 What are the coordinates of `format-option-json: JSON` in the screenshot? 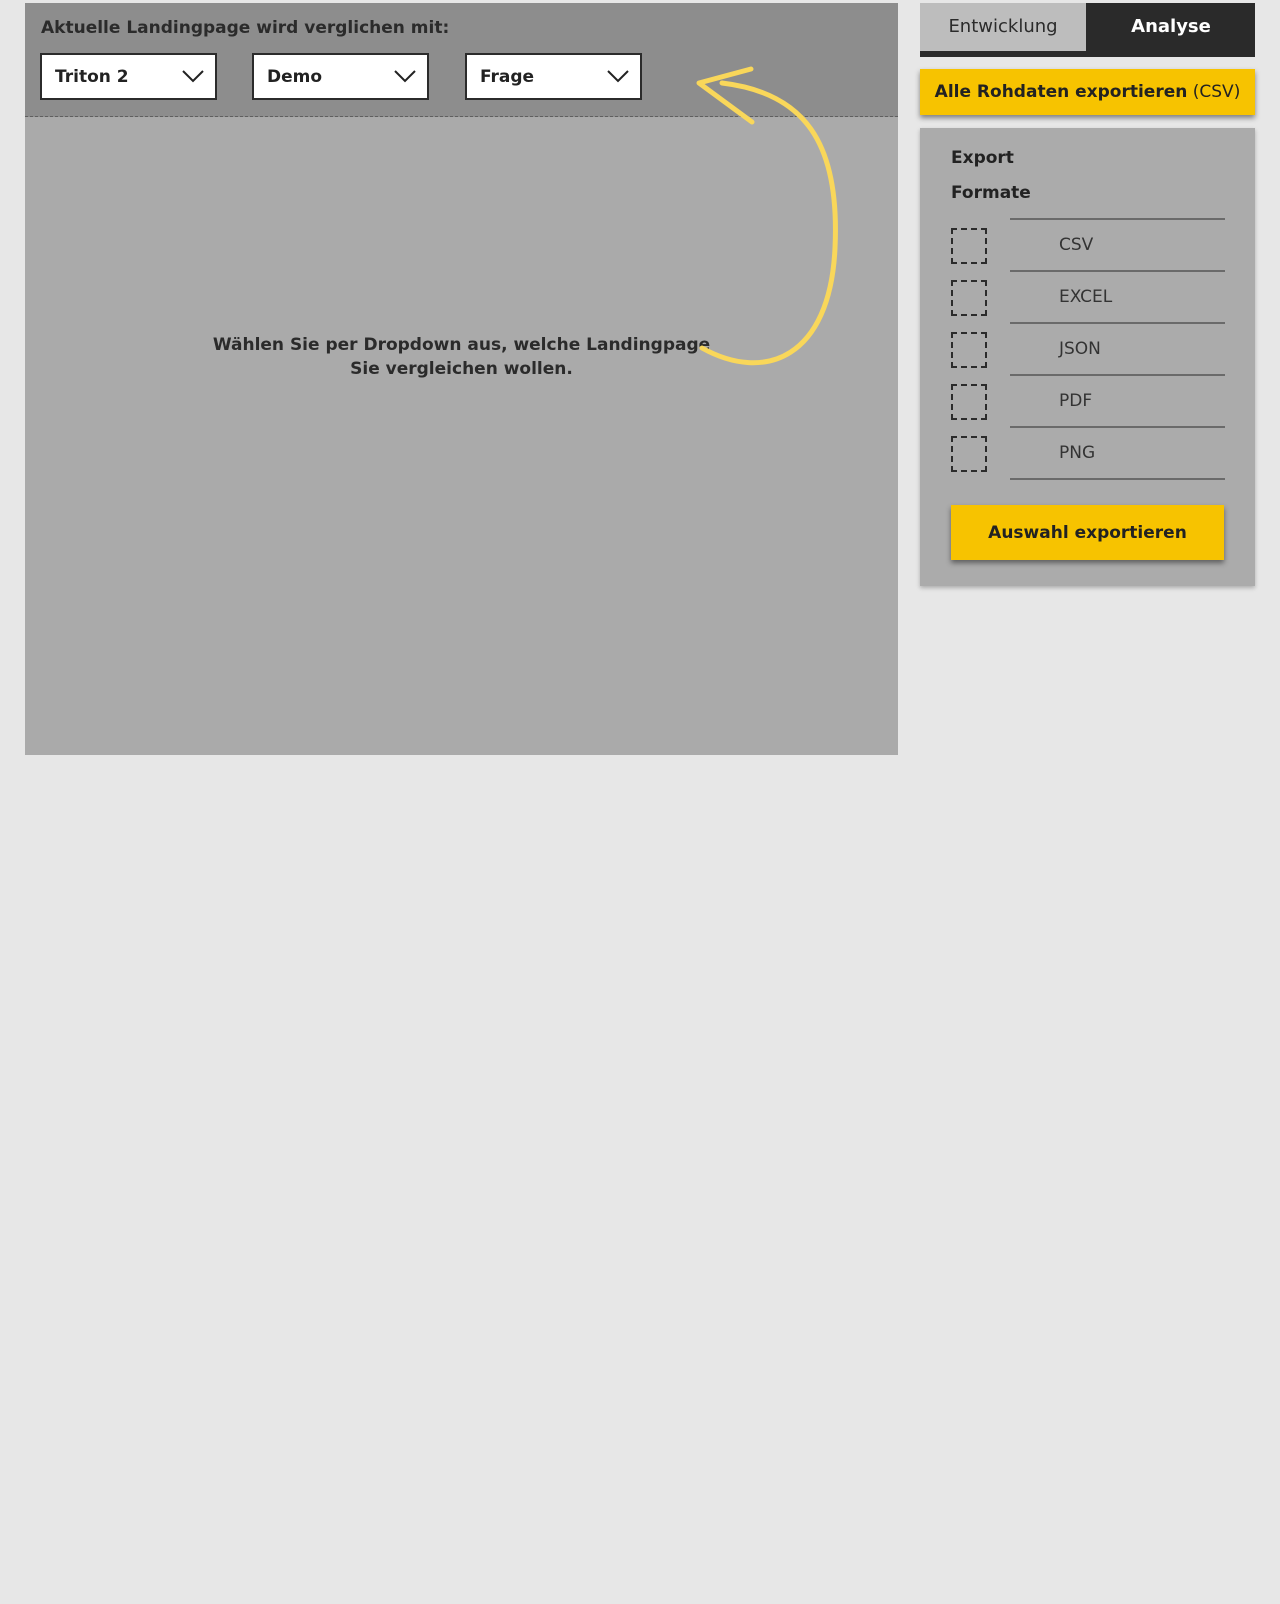 It's located at (1087, 350).